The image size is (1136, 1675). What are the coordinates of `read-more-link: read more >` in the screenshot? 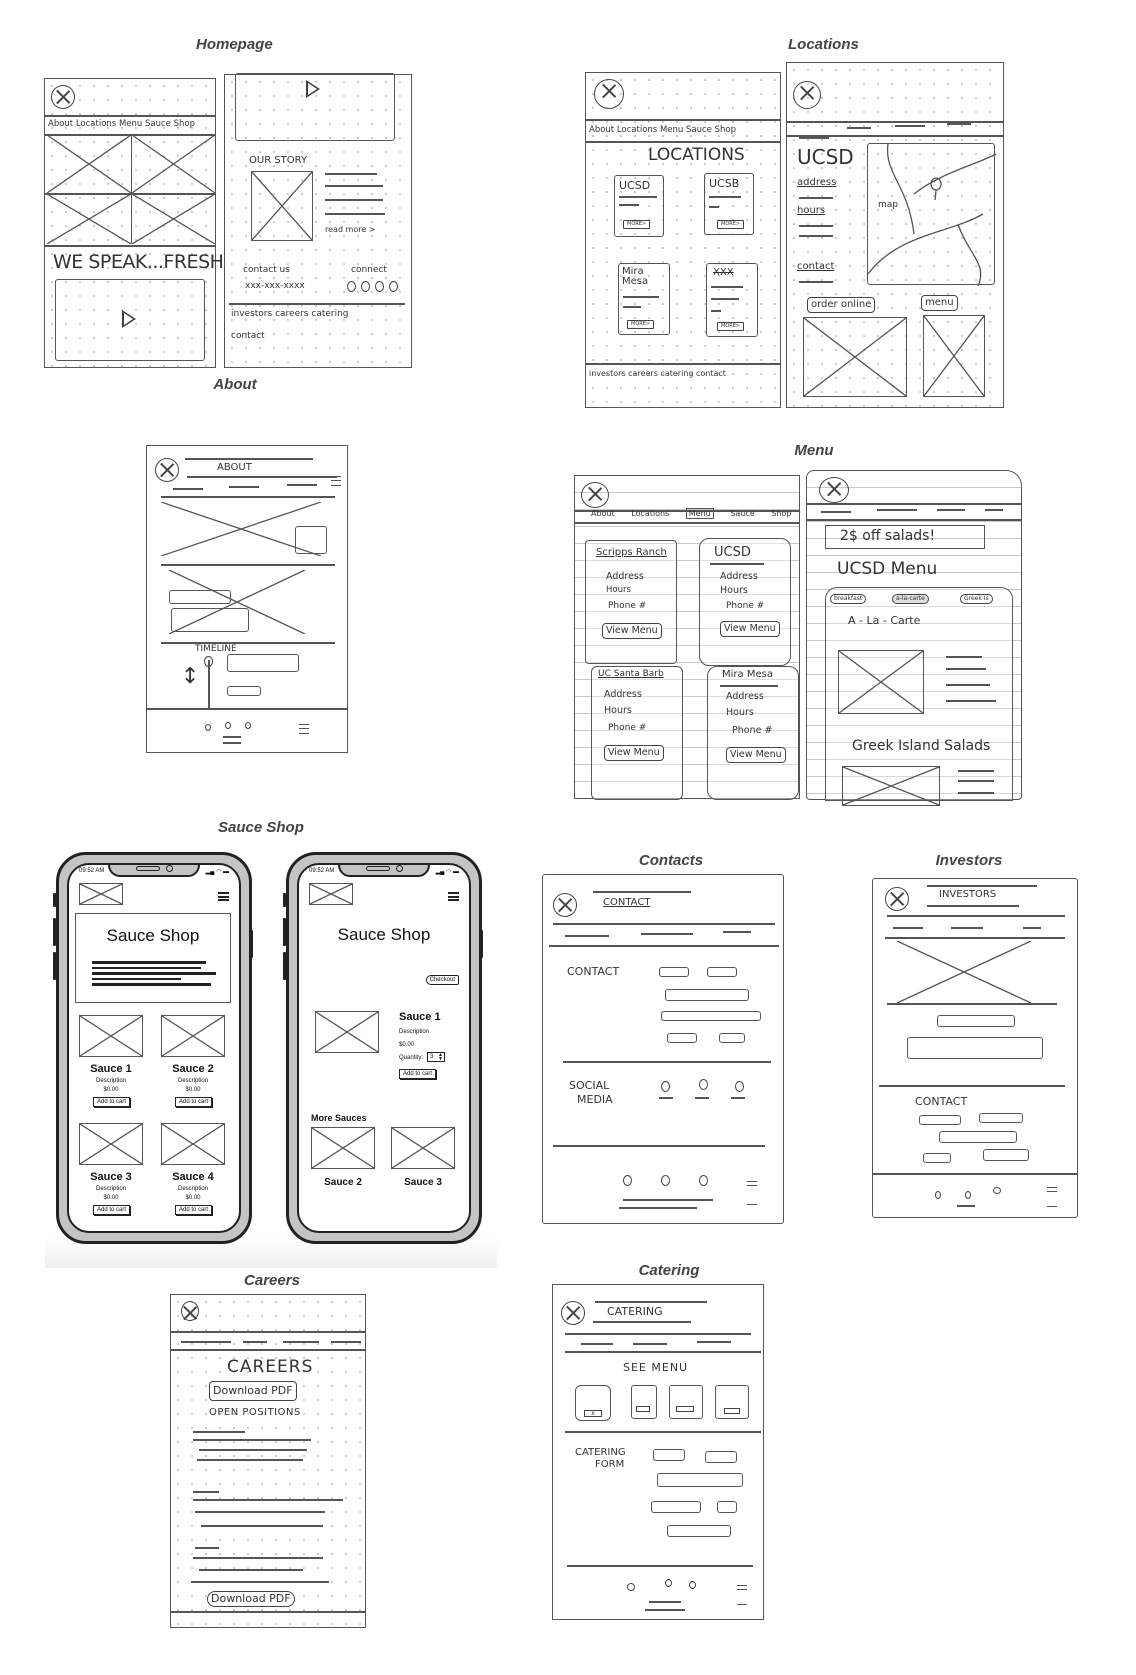 It's located at (350, 229).